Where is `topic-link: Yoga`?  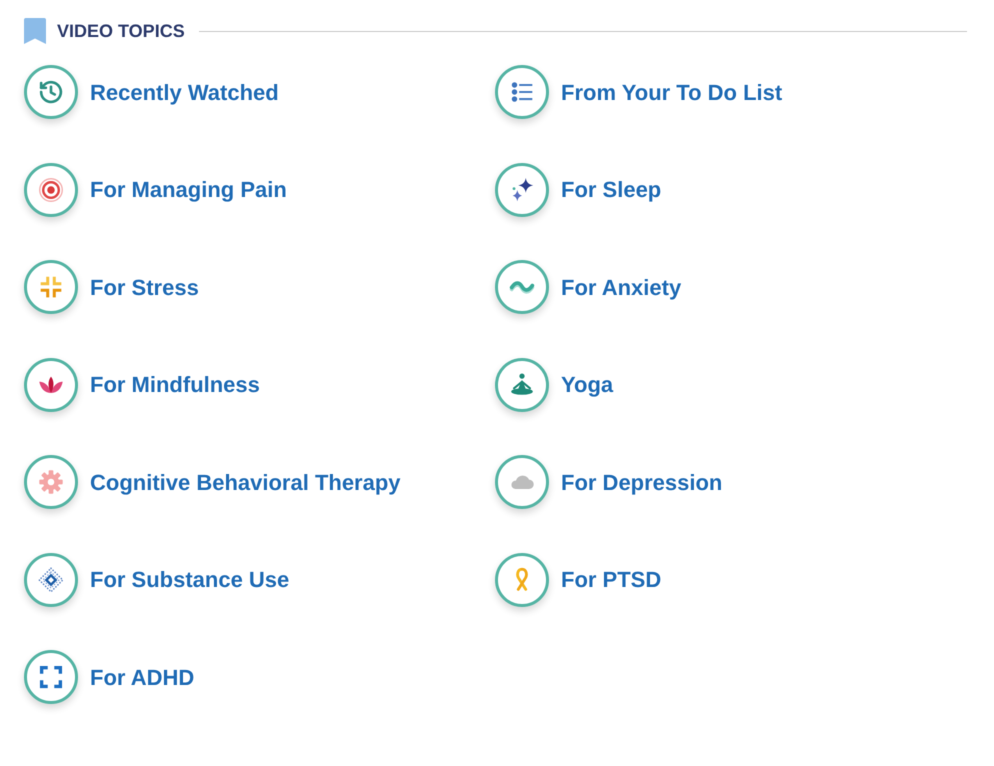 topic-link: Yoga is located at coordinates (554, 385).